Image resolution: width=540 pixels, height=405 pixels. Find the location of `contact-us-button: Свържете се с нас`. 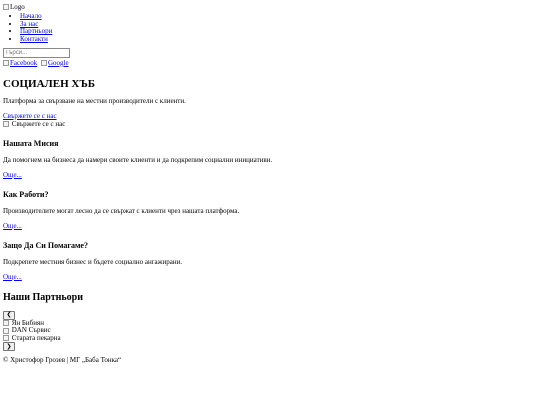

contact-us-button: Свържете се с нас is located at coordinates (30, 116).